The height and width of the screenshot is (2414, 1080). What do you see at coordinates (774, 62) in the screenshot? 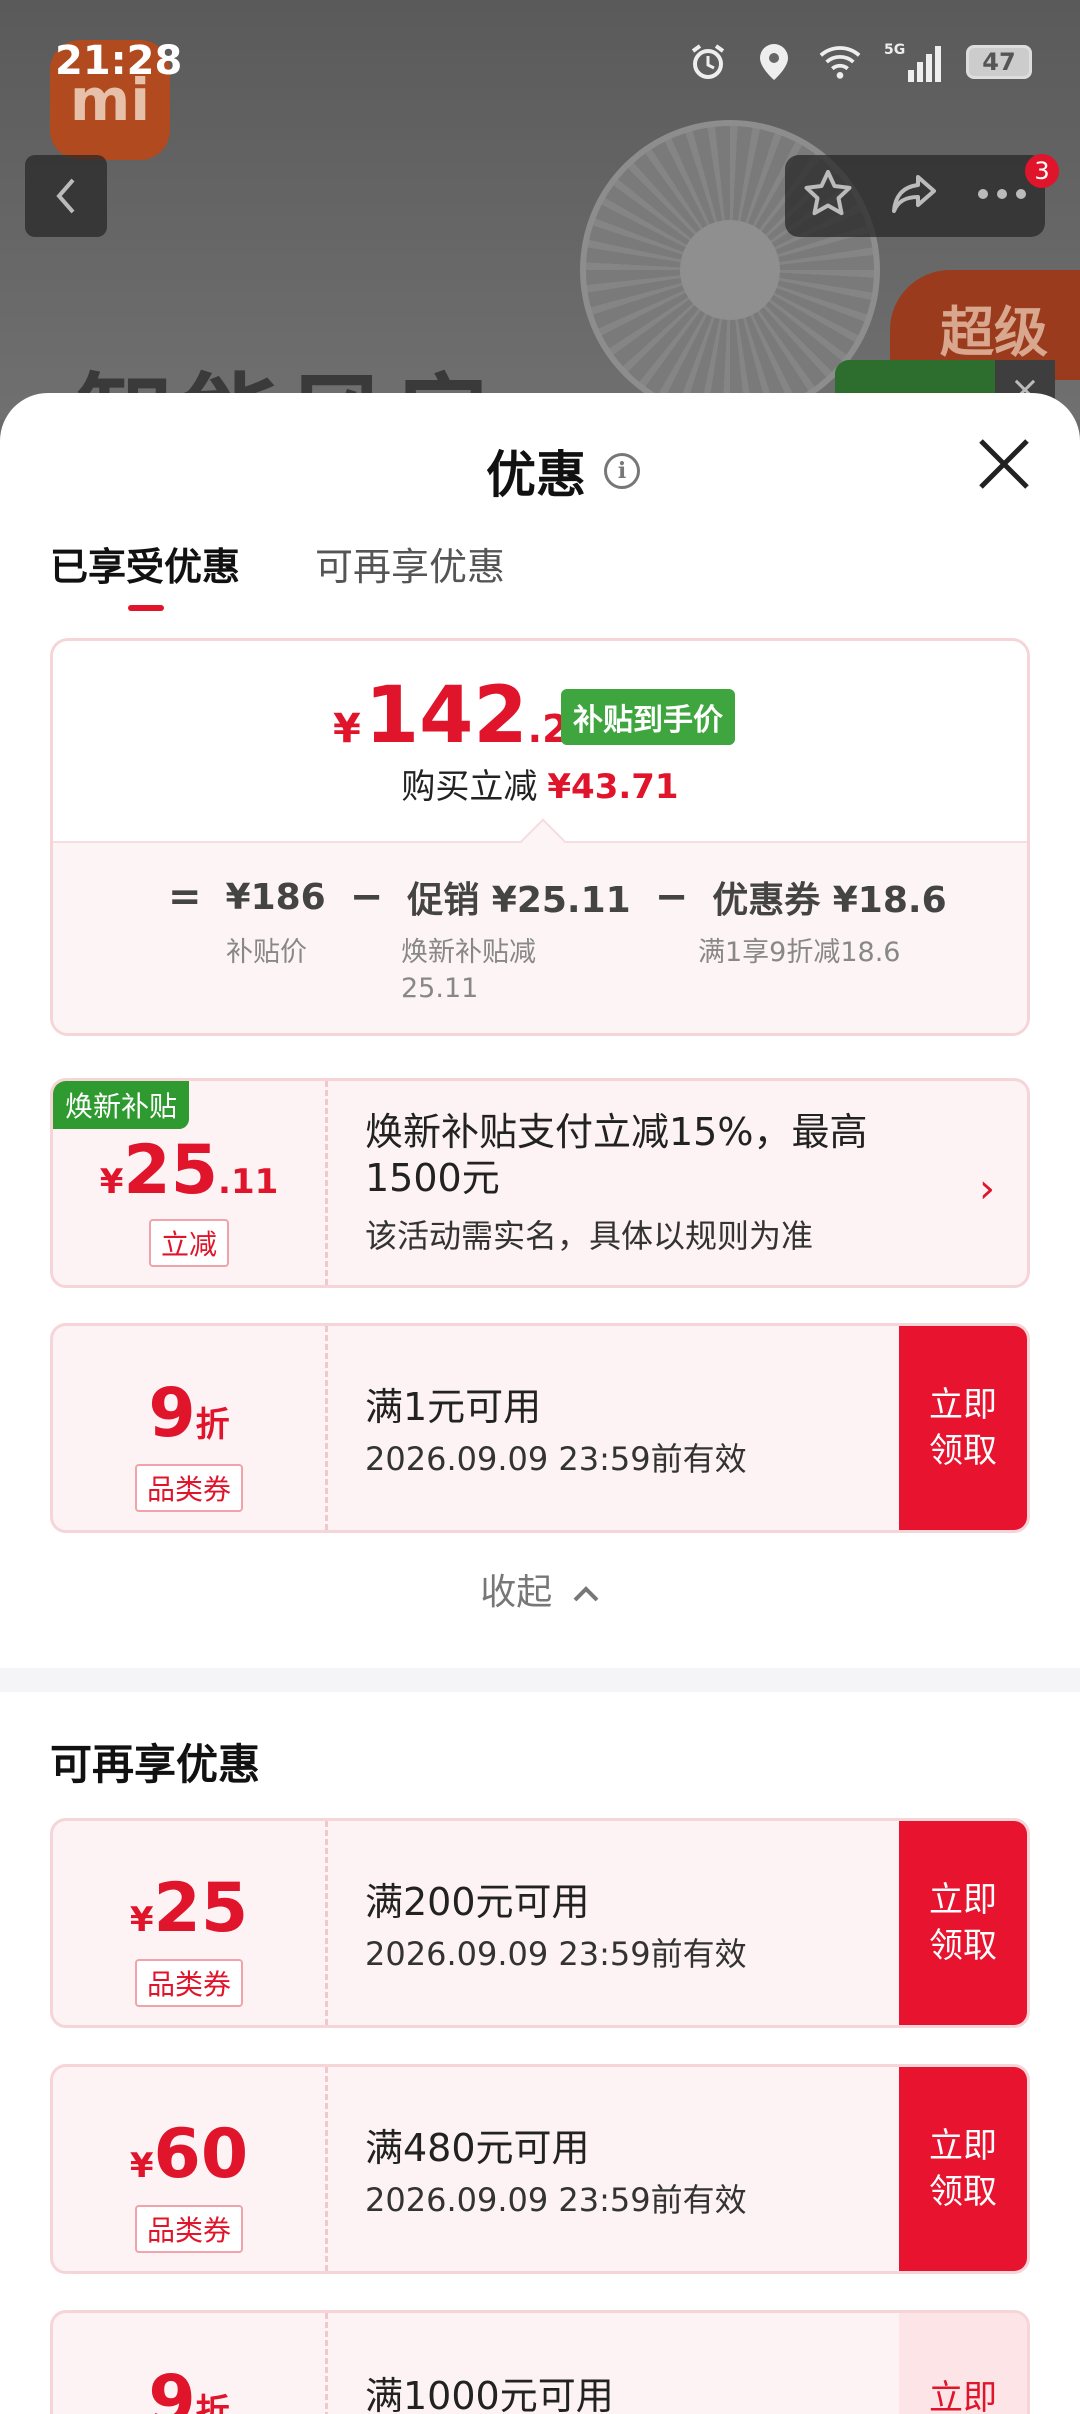
I see `location-icon` at bounding box center [774, 62].